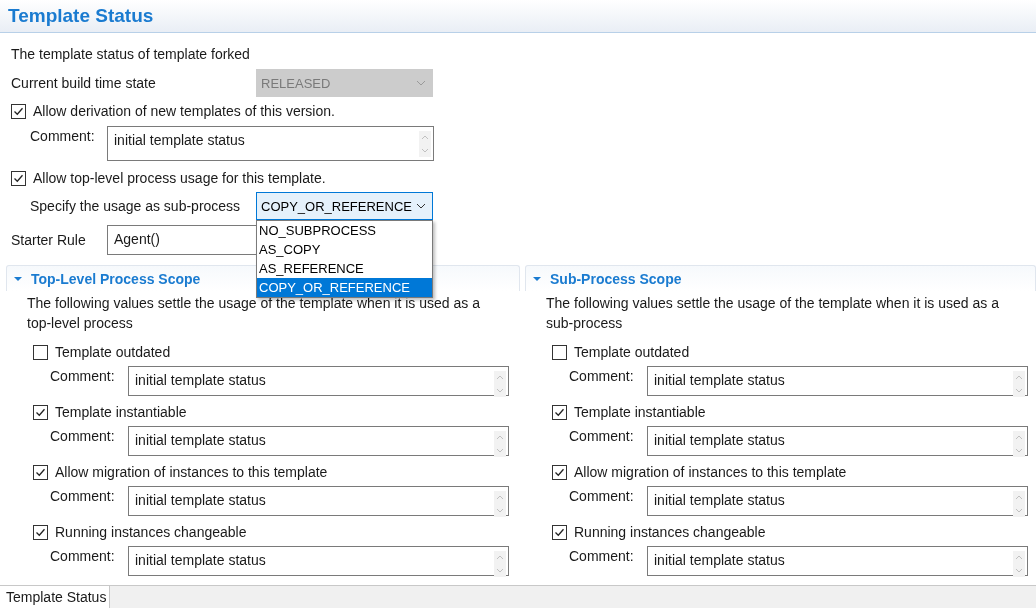  What do you see at coordinates (184, 111) in the screenshot?
I see `checkbox-label: Allow derivation of new templates of this version.` at bounding box center [184, 111].